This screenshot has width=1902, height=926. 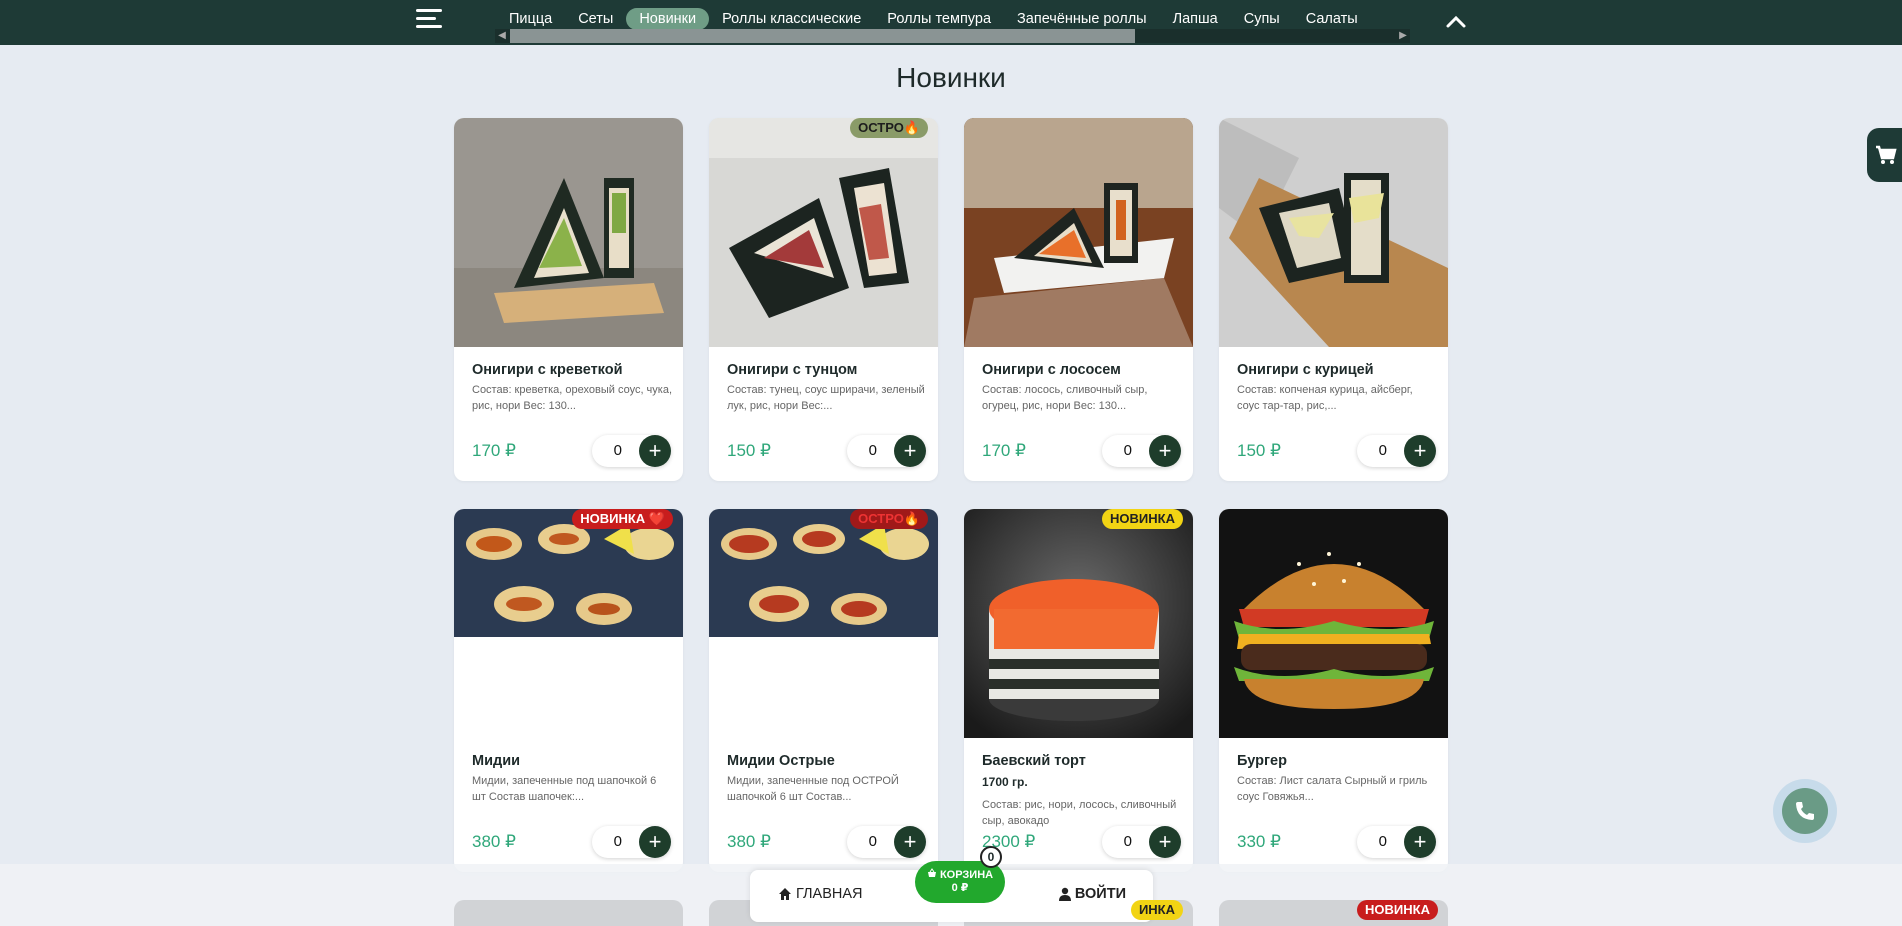 I want to click on product-name: Бургер, so click(x=1262, y=761).